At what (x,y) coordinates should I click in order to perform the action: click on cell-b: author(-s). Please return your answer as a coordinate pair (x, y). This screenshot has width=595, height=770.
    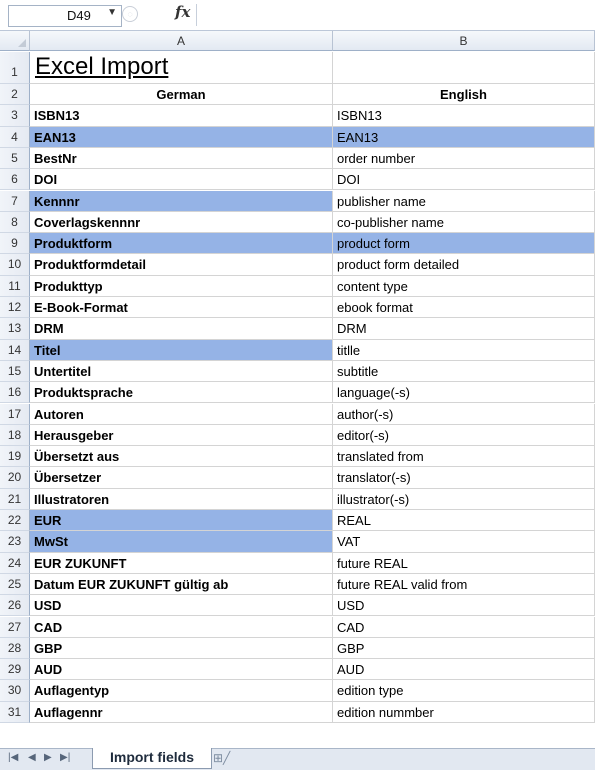
    Looking at the image, I should click on (464, 414).